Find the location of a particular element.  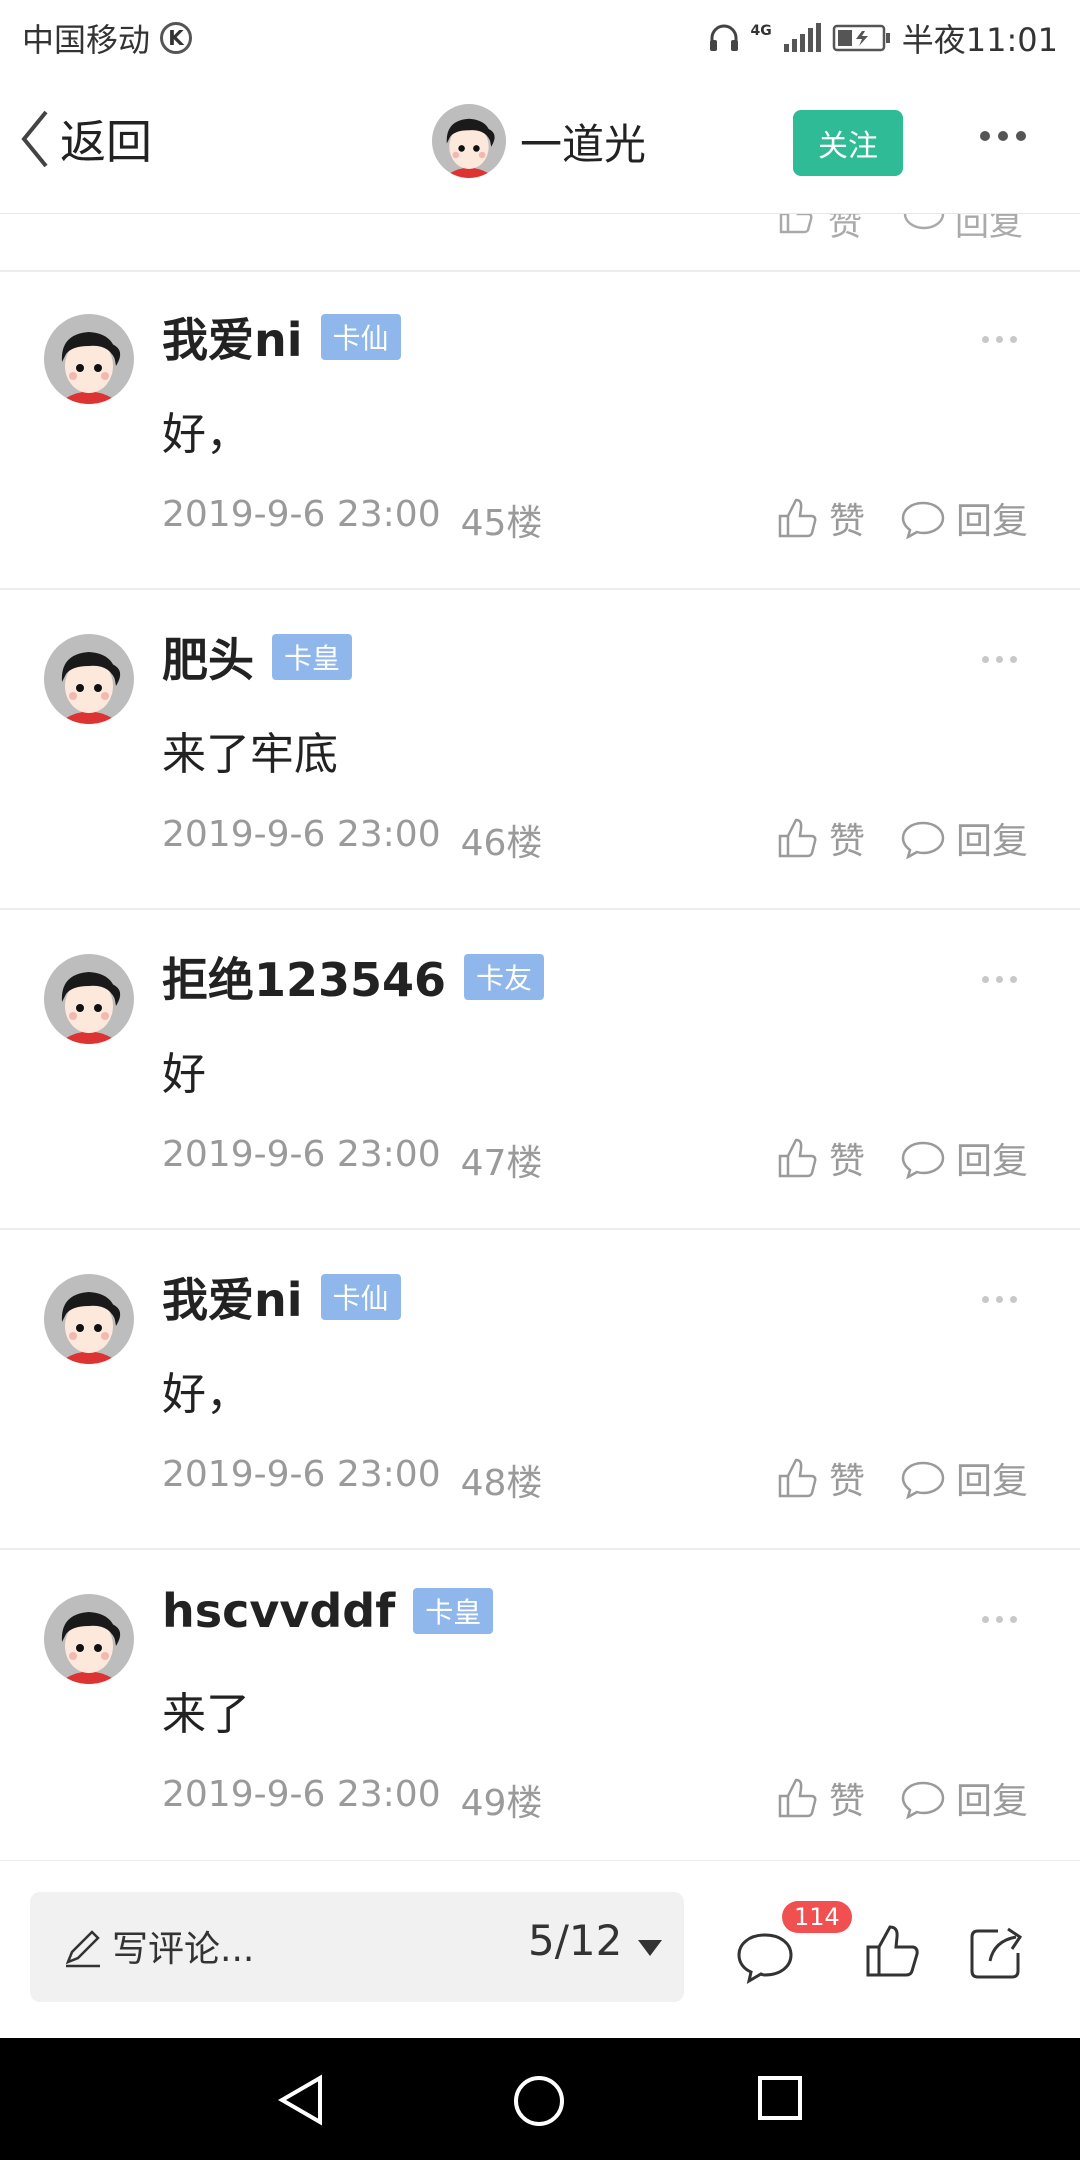

home-circle-icon is located at coordinates (539, 2101).